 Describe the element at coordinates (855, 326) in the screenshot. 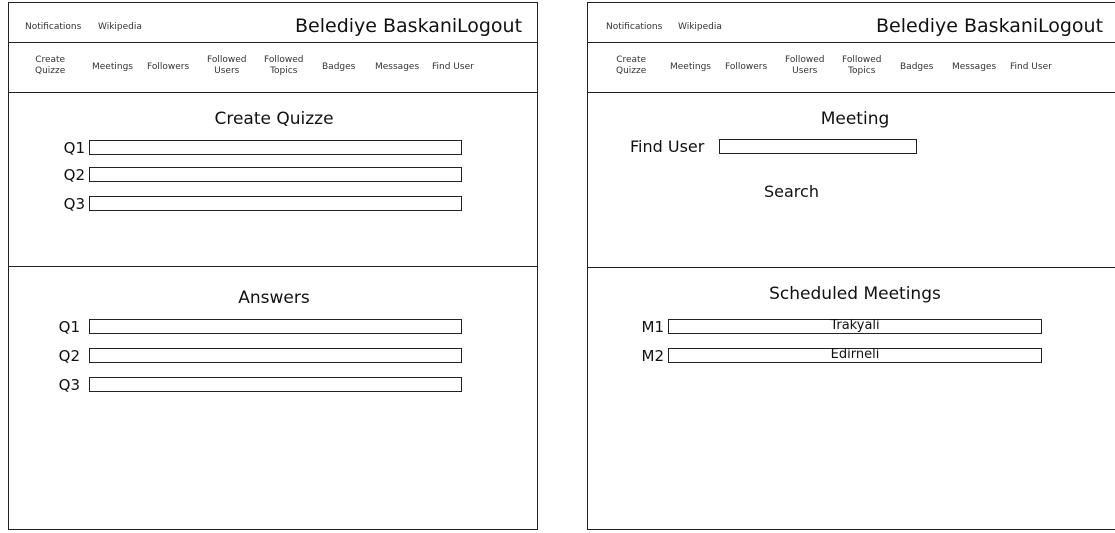

I see `meeting-item: Trakyali` at that location.